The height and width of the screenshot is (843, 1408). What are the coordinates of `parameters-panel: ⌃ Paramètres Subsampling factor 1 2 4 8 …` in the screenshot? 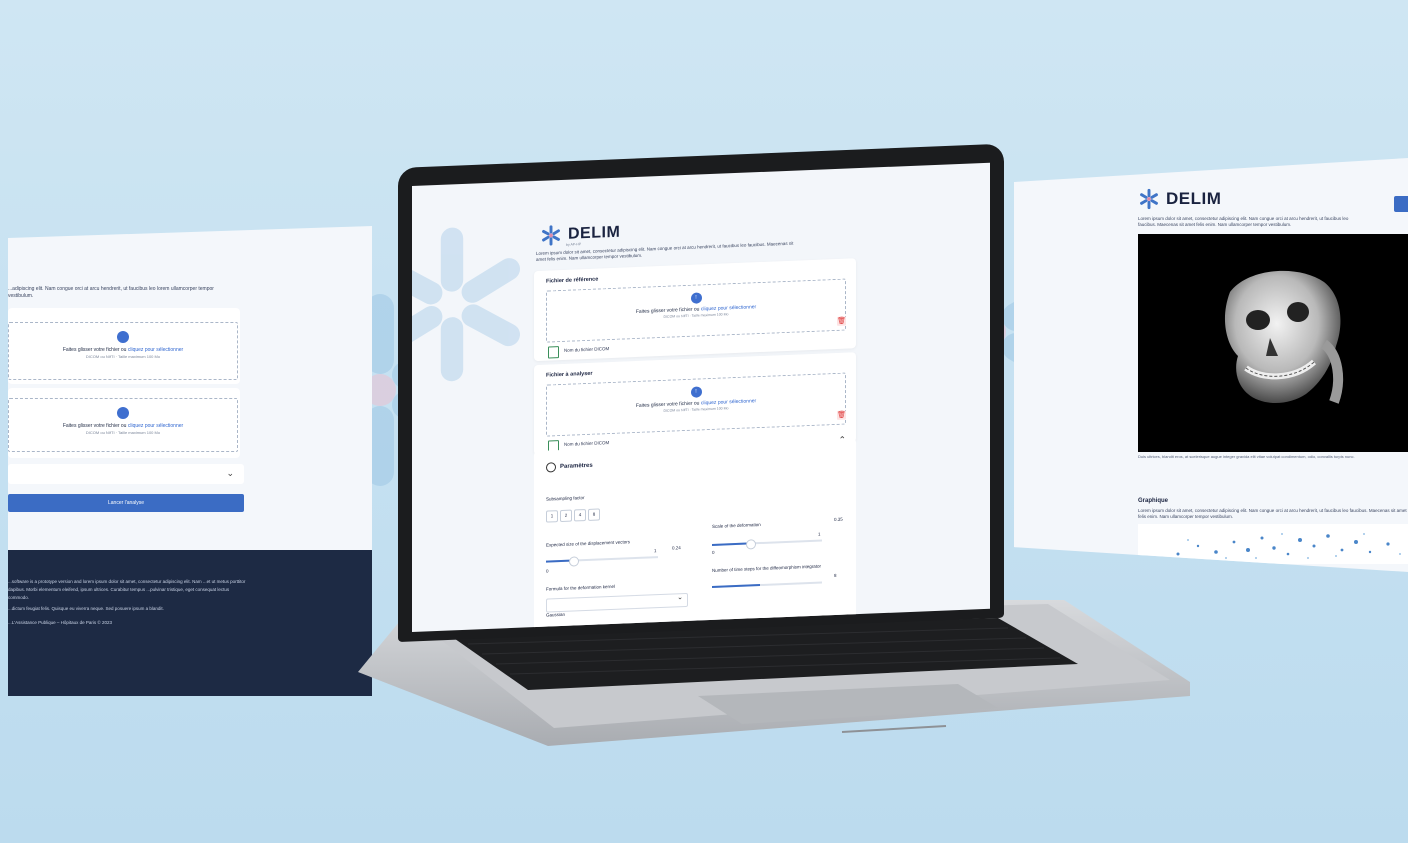 It's located at (695, 533).